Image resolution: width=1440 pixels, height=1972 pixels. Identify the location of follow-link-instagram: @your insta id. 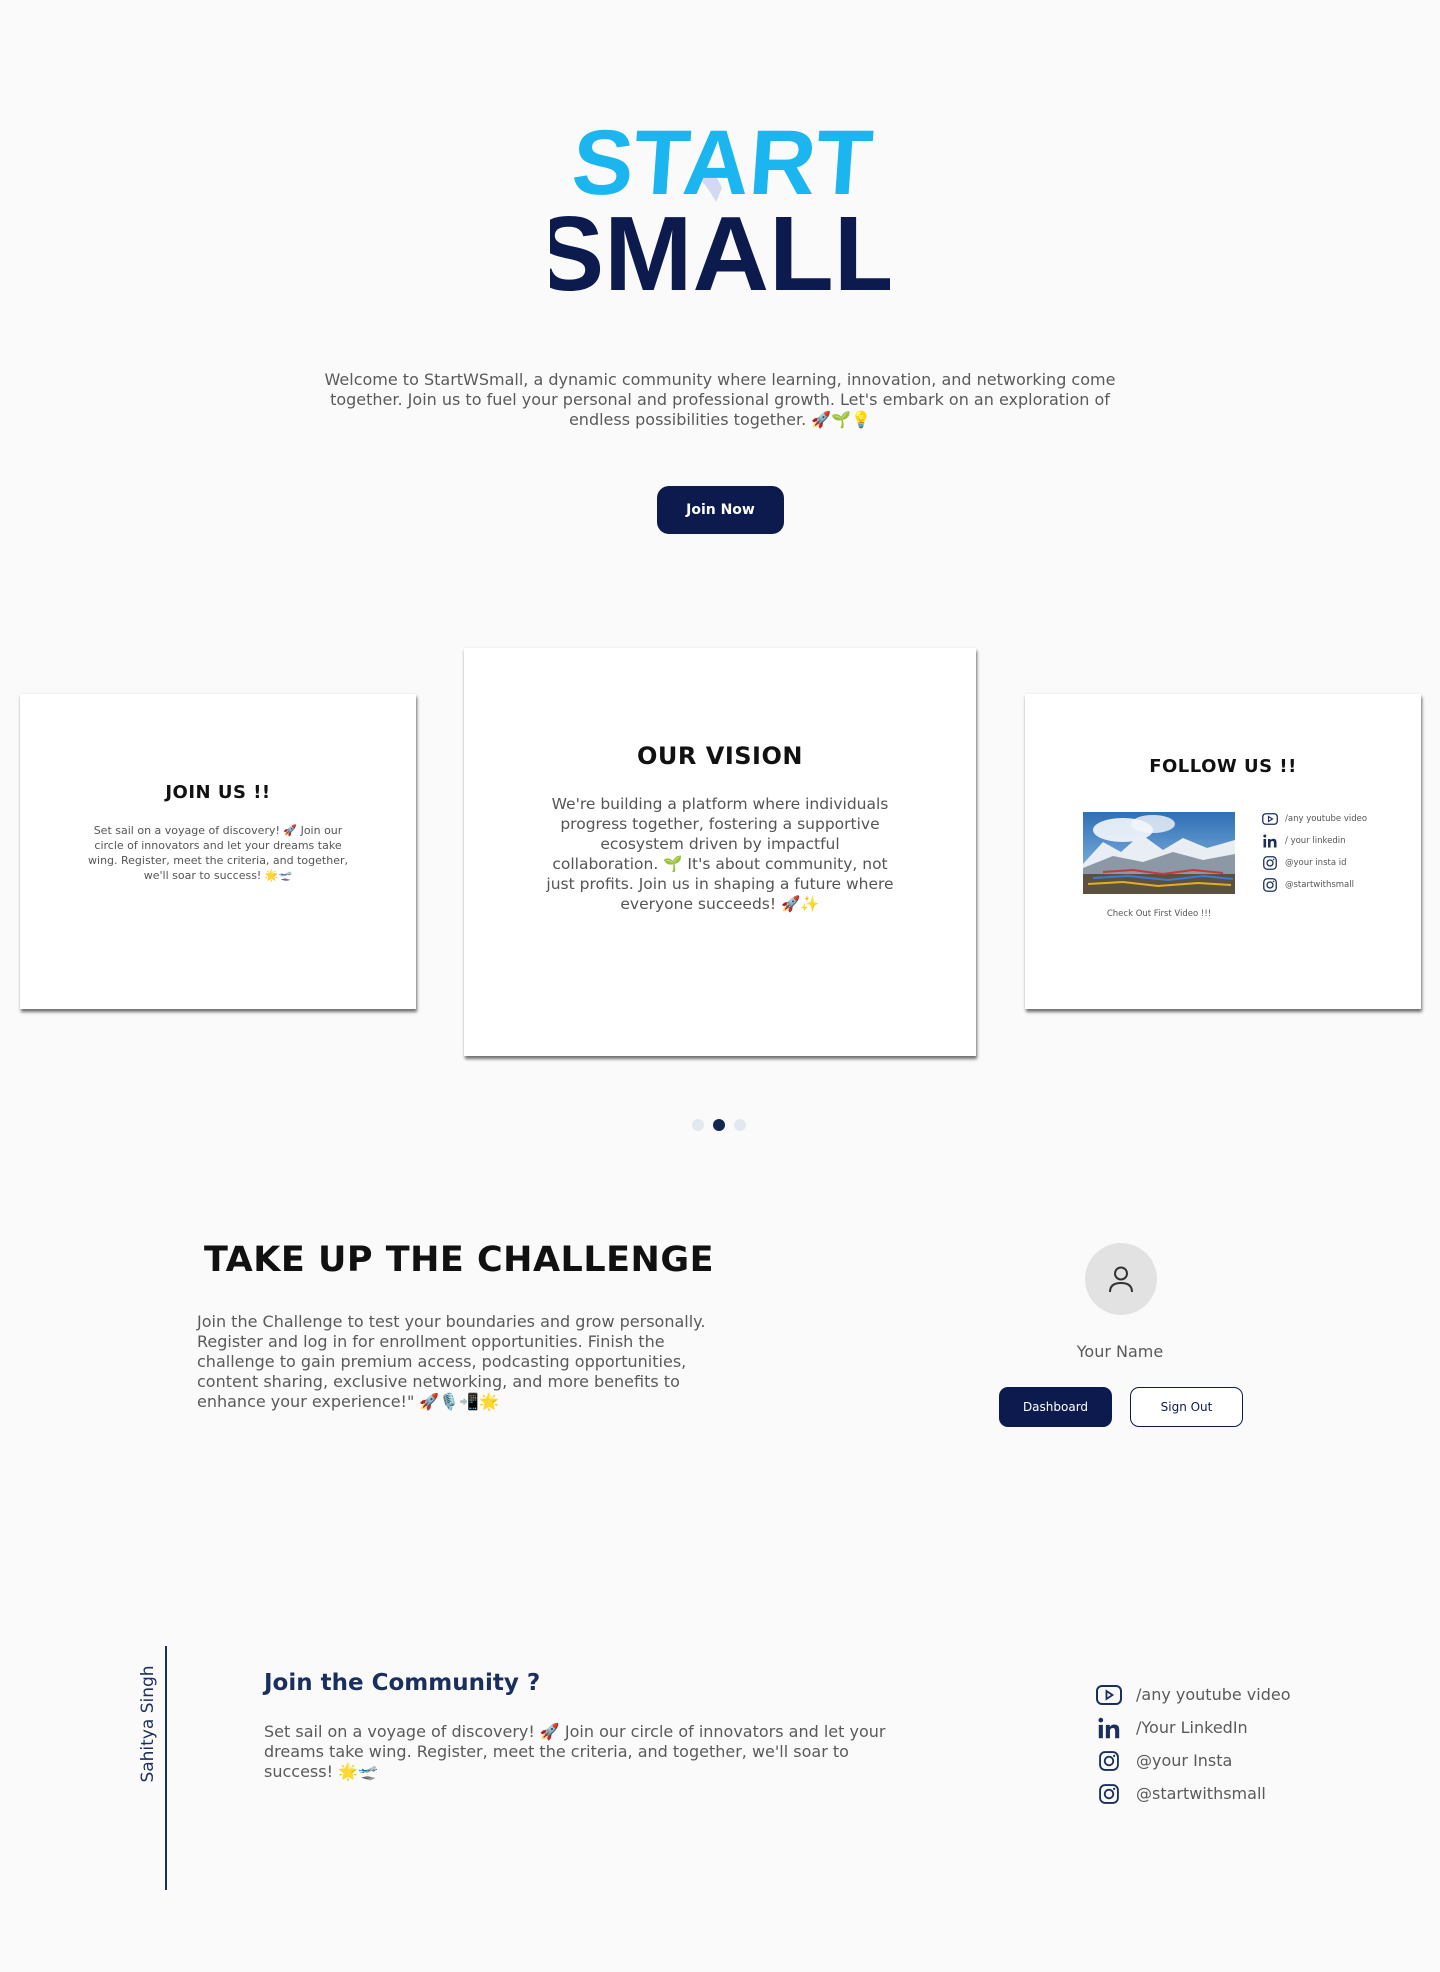
(1314, 863).